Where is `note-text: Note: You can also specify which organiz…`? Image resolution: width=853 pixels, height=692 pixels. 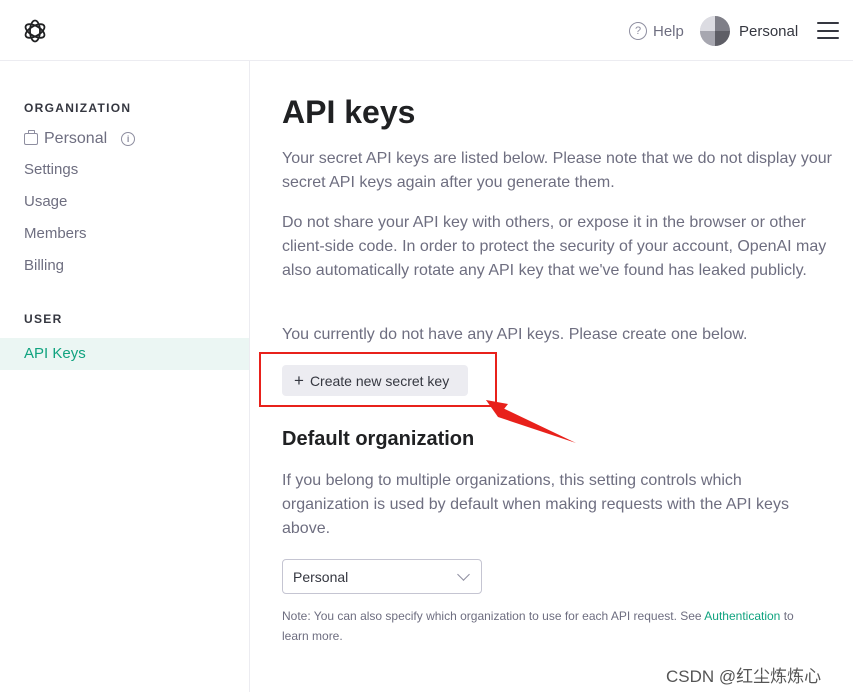 note-text: Note: You can also specify which organiz… is located at coordinates (542, 626).